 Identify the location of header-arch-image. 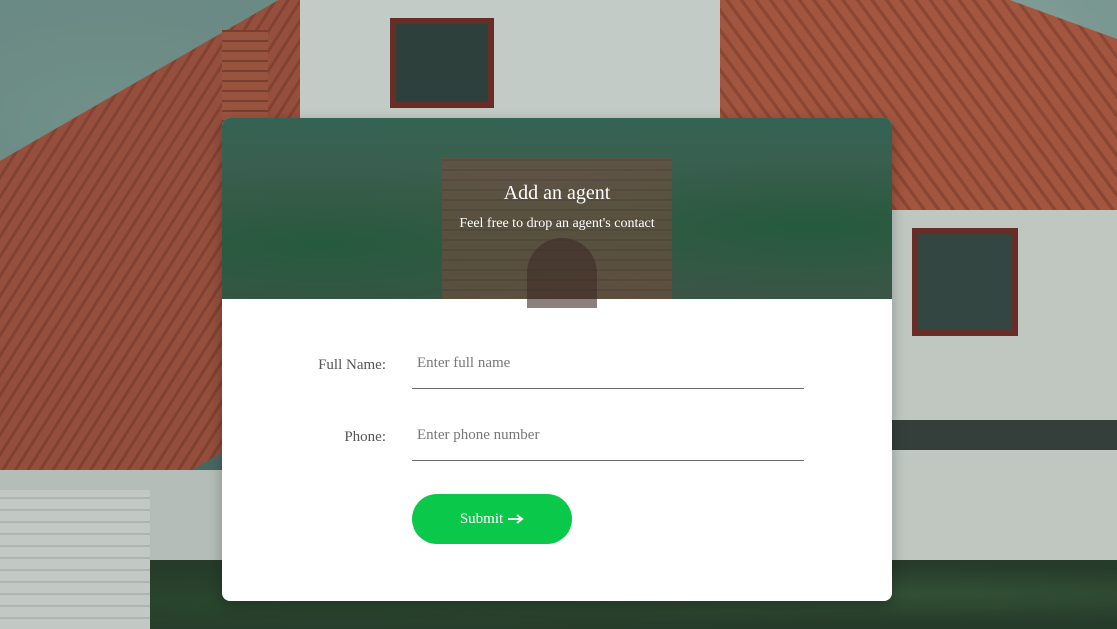
(562, 273).